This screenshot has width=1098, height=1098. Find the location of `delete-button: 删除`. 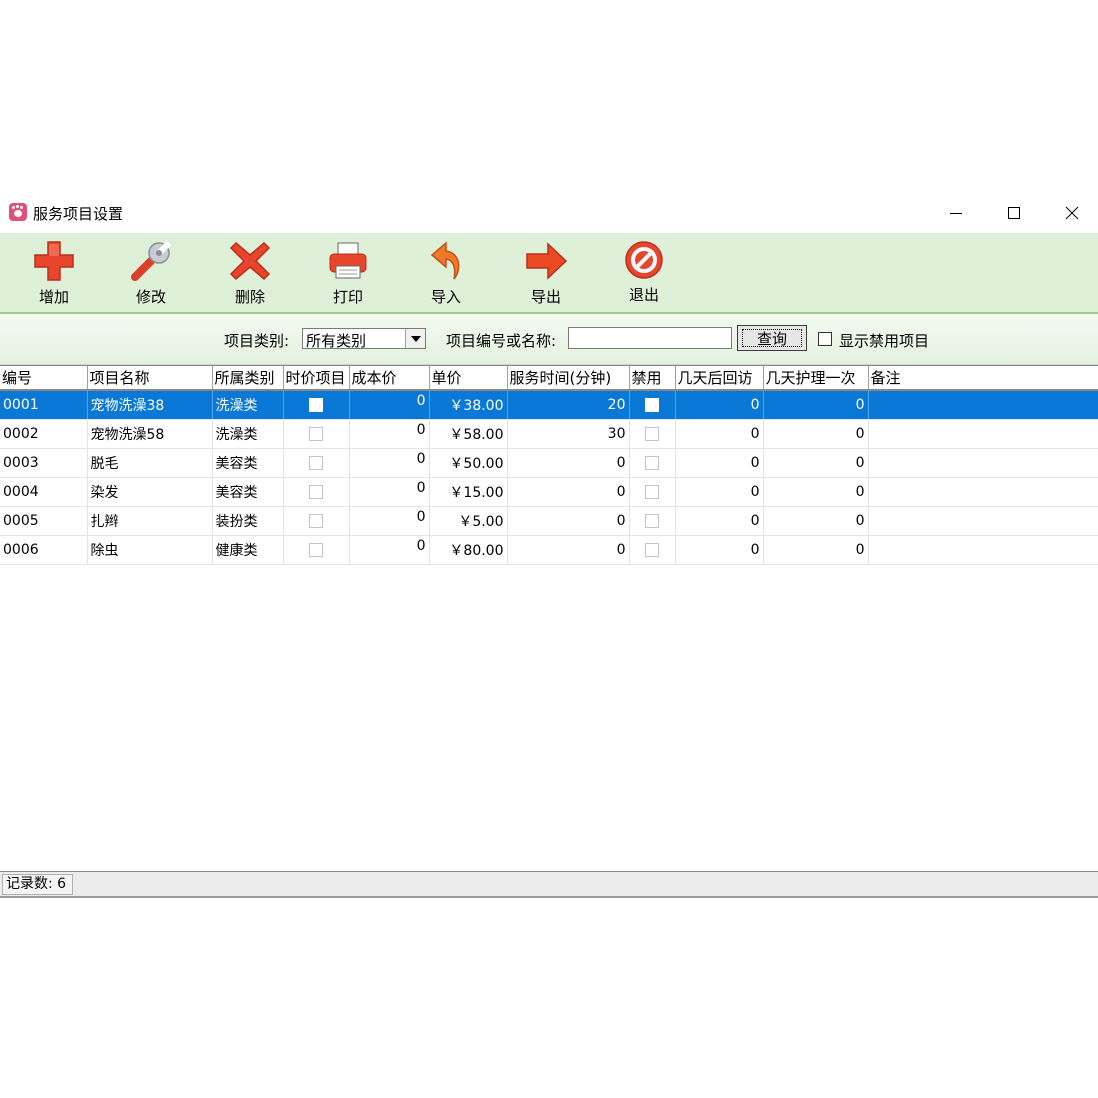

delete-button: 删除 is located at coordinates (250, 274).